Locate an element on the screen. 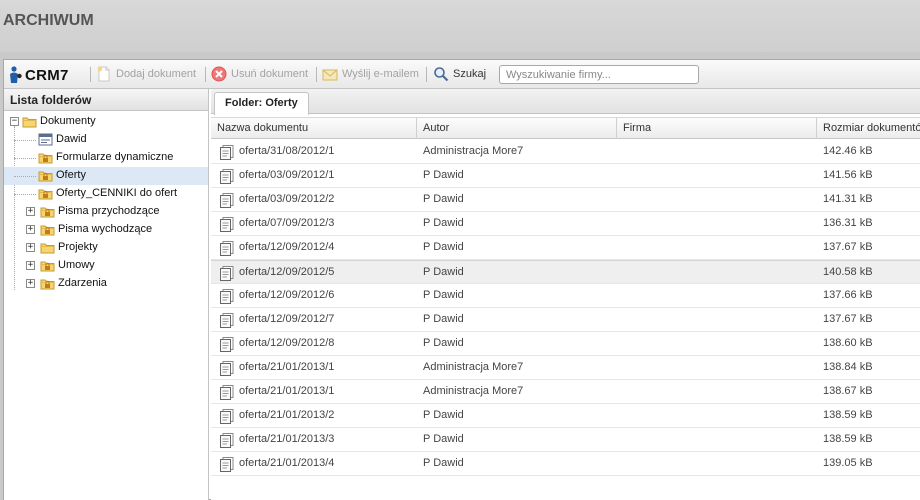  delete-icon is located at coordinates (219, 74).